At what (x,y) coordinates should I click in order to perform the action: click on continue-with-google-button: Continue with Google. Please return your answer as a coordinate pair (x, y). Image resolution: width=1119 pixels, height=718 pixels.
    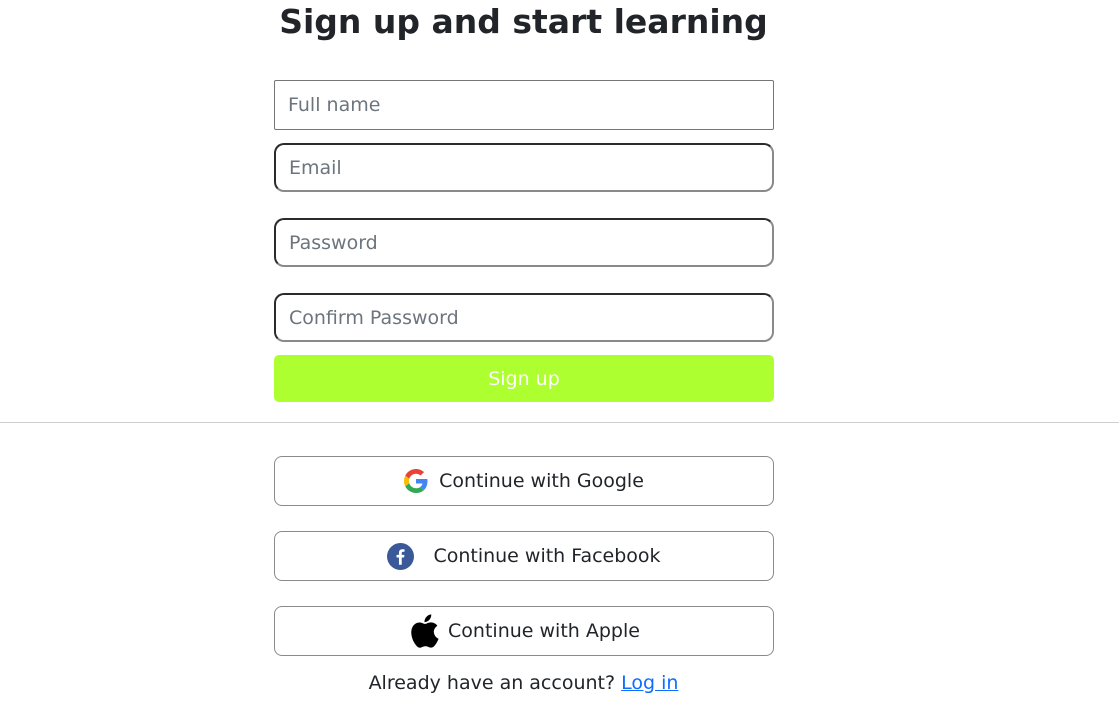
    Looking at the image, I should click on (524, 481).